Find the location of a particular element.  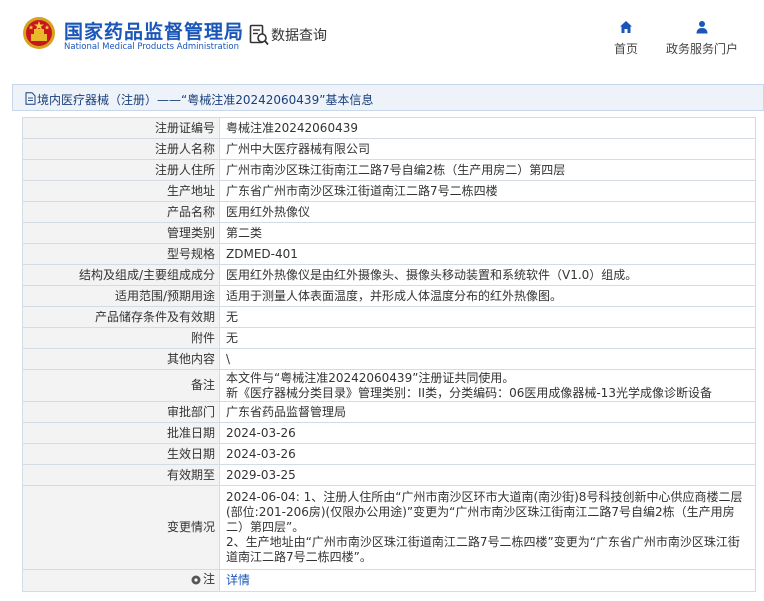

table-row: 生产地址 广东省广州市南沙区珠江街道南江二路7号二栋四楼 is located at coordinates (389, 191).